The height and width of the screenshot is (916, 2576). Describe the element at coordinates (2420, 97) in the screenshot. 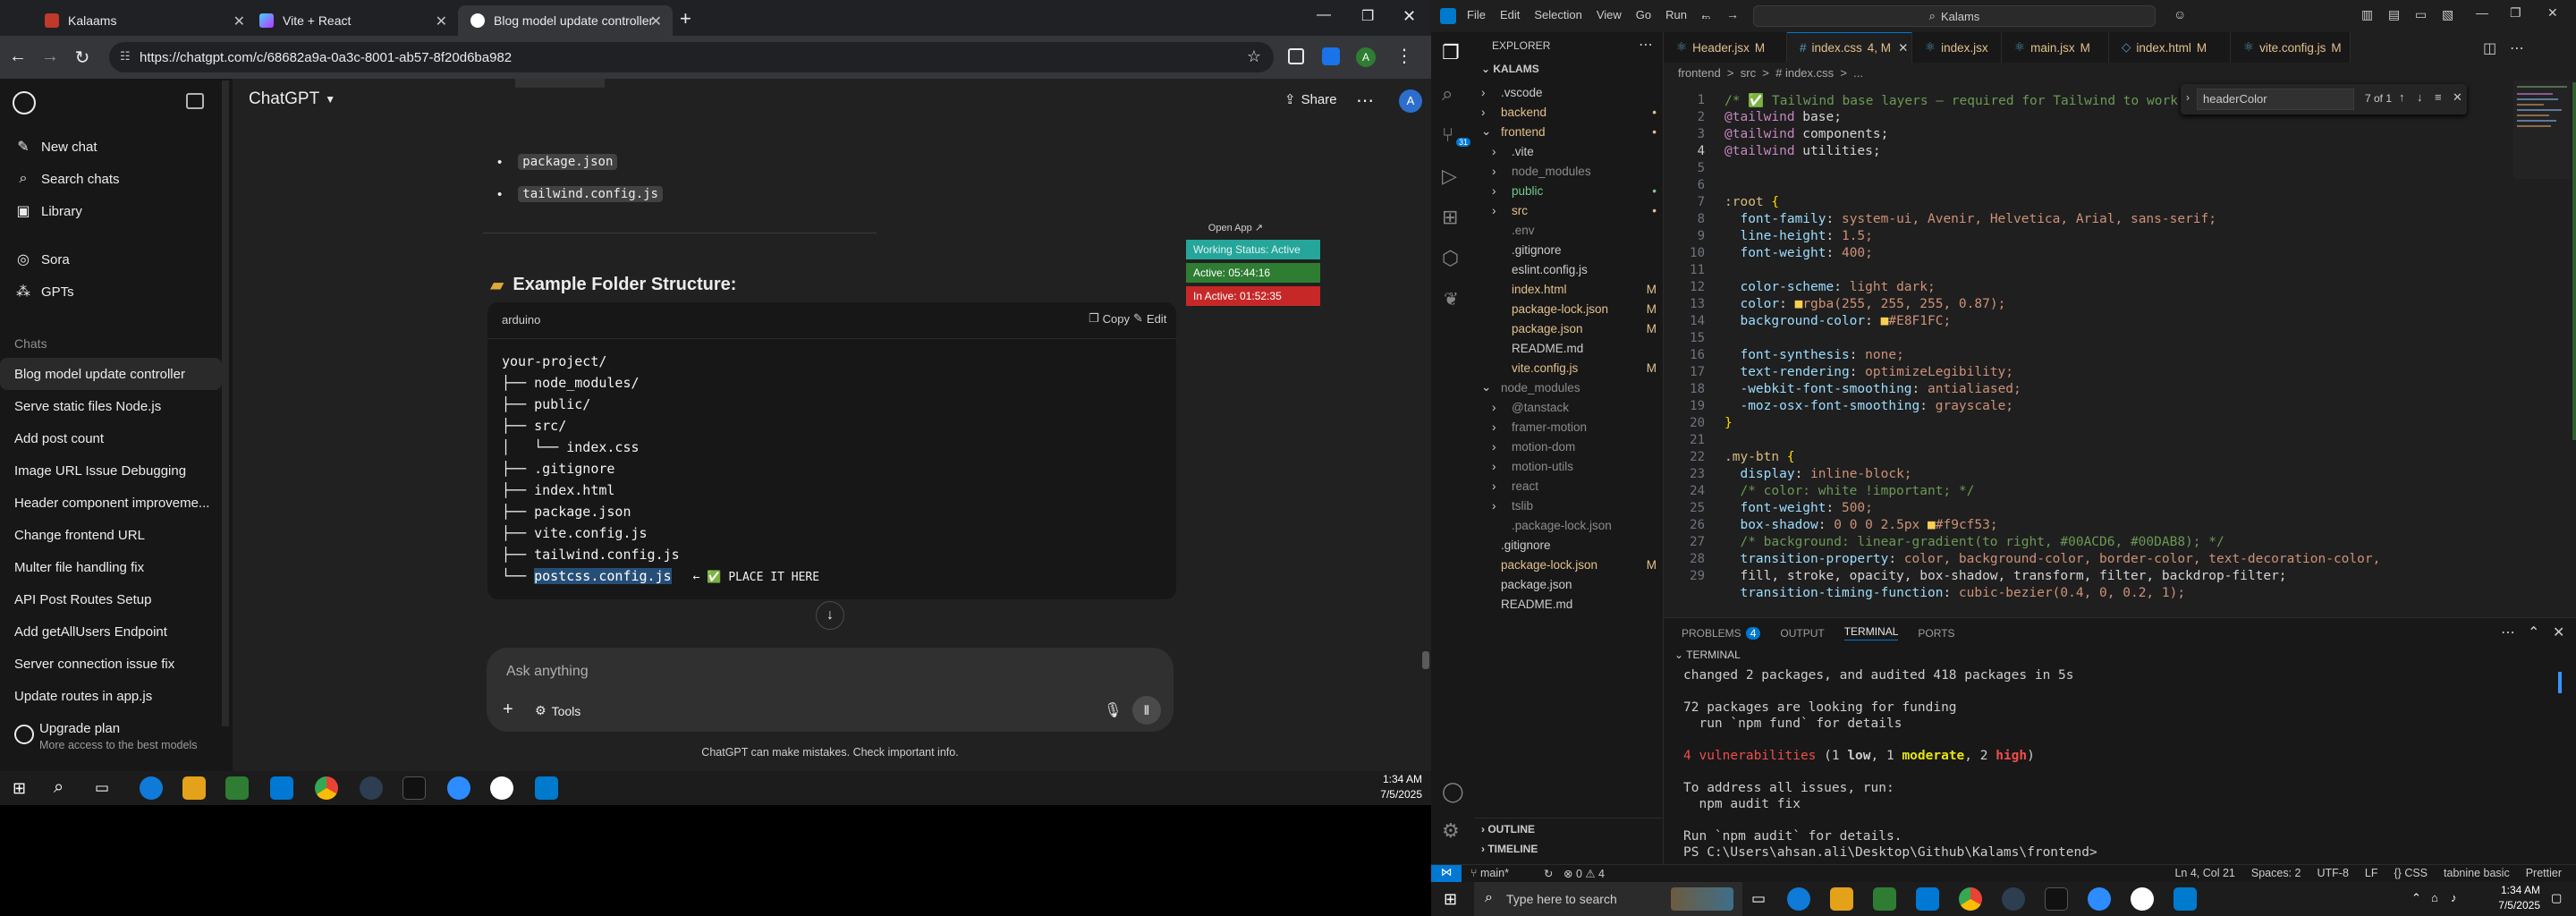

I see `next-match-icon: ↓` at that location.